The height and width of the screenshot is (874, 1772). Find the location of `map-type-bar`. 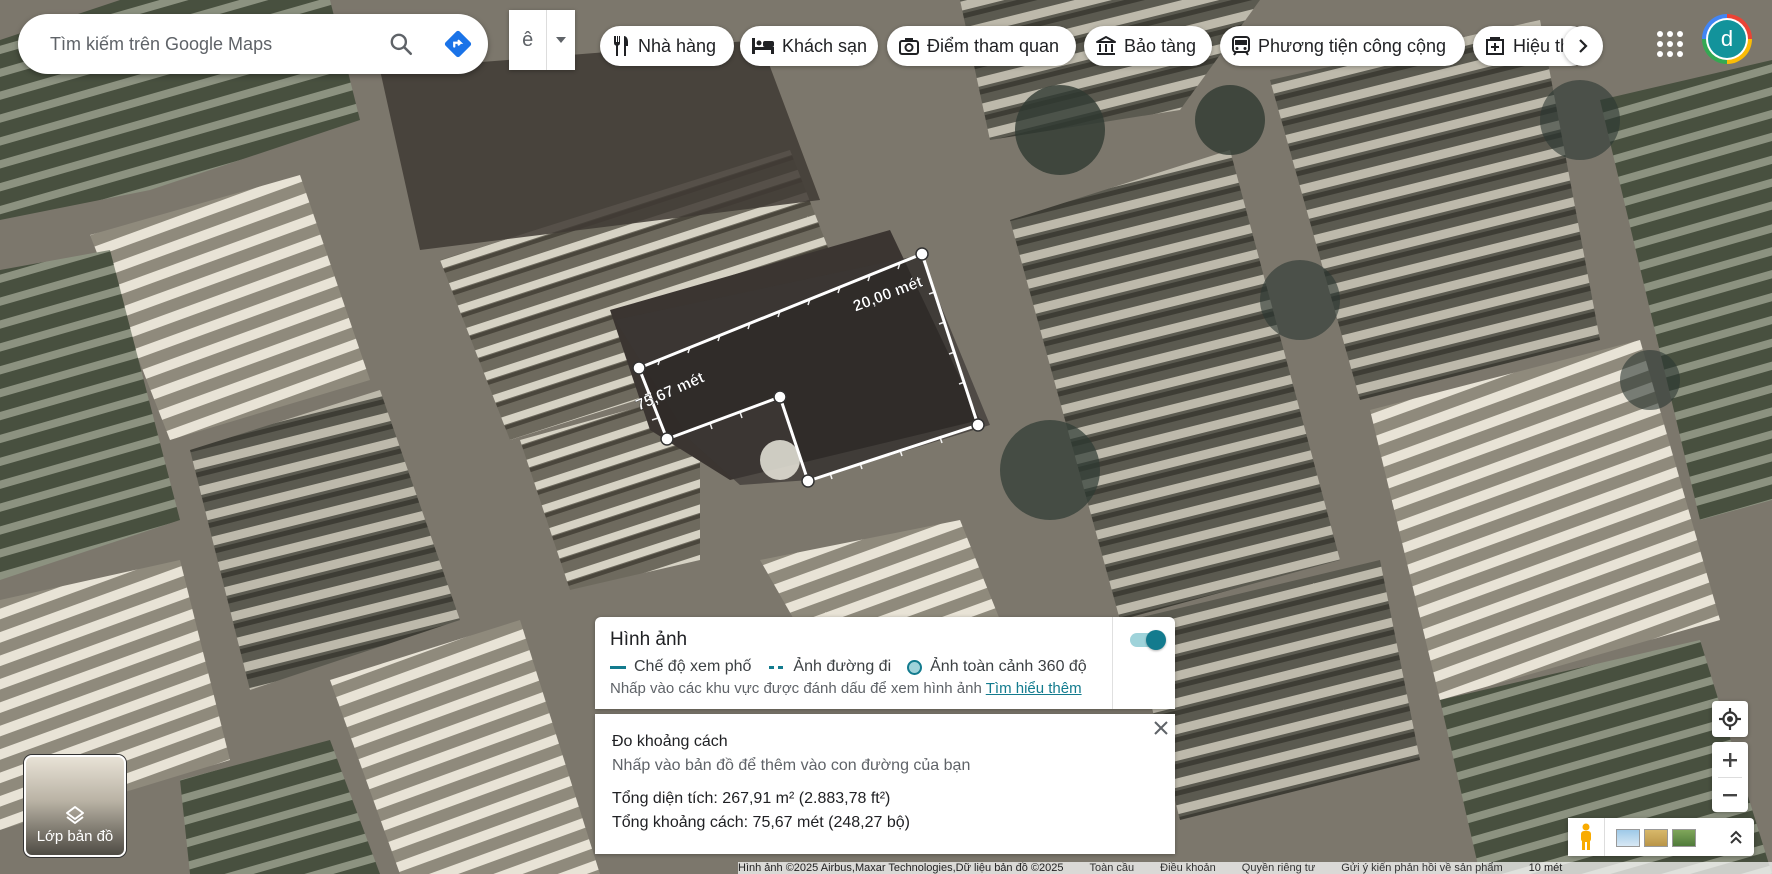

map-type-bar is located at coordinates (1661, 837).